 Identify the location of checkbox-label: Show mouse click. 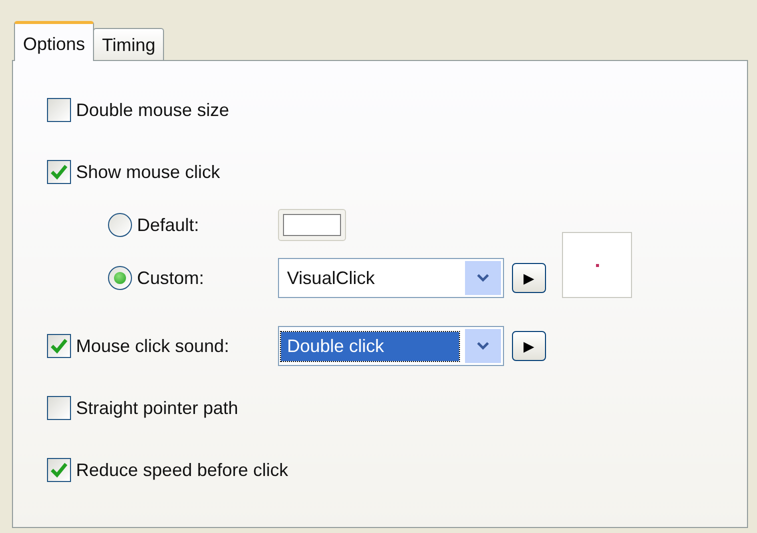
(148, 172).